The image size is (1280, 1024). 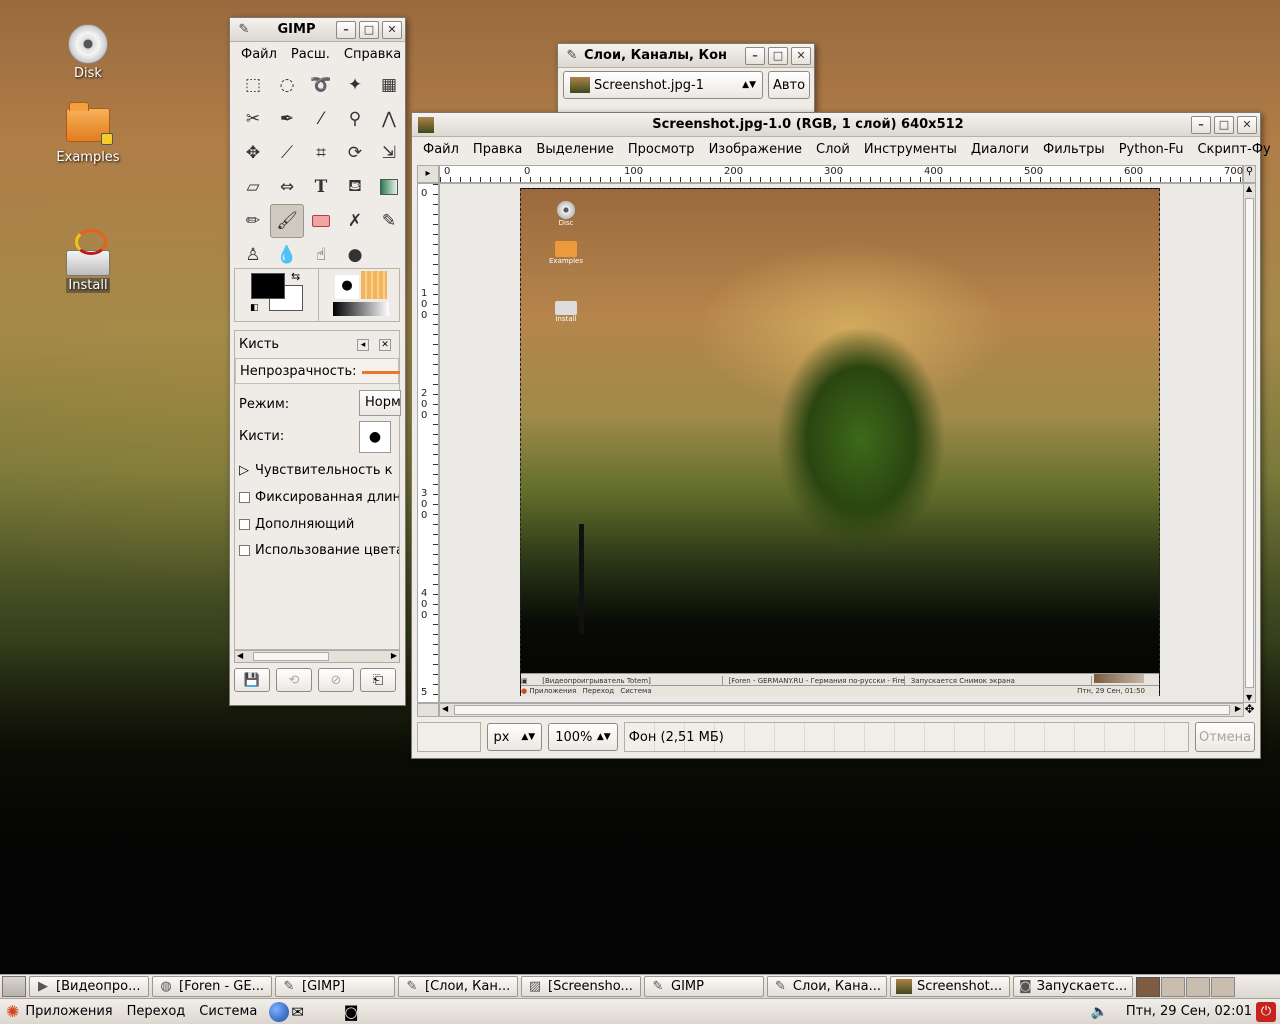 I want to click on color-select-icon: ▦, so click(x=389, y=85).